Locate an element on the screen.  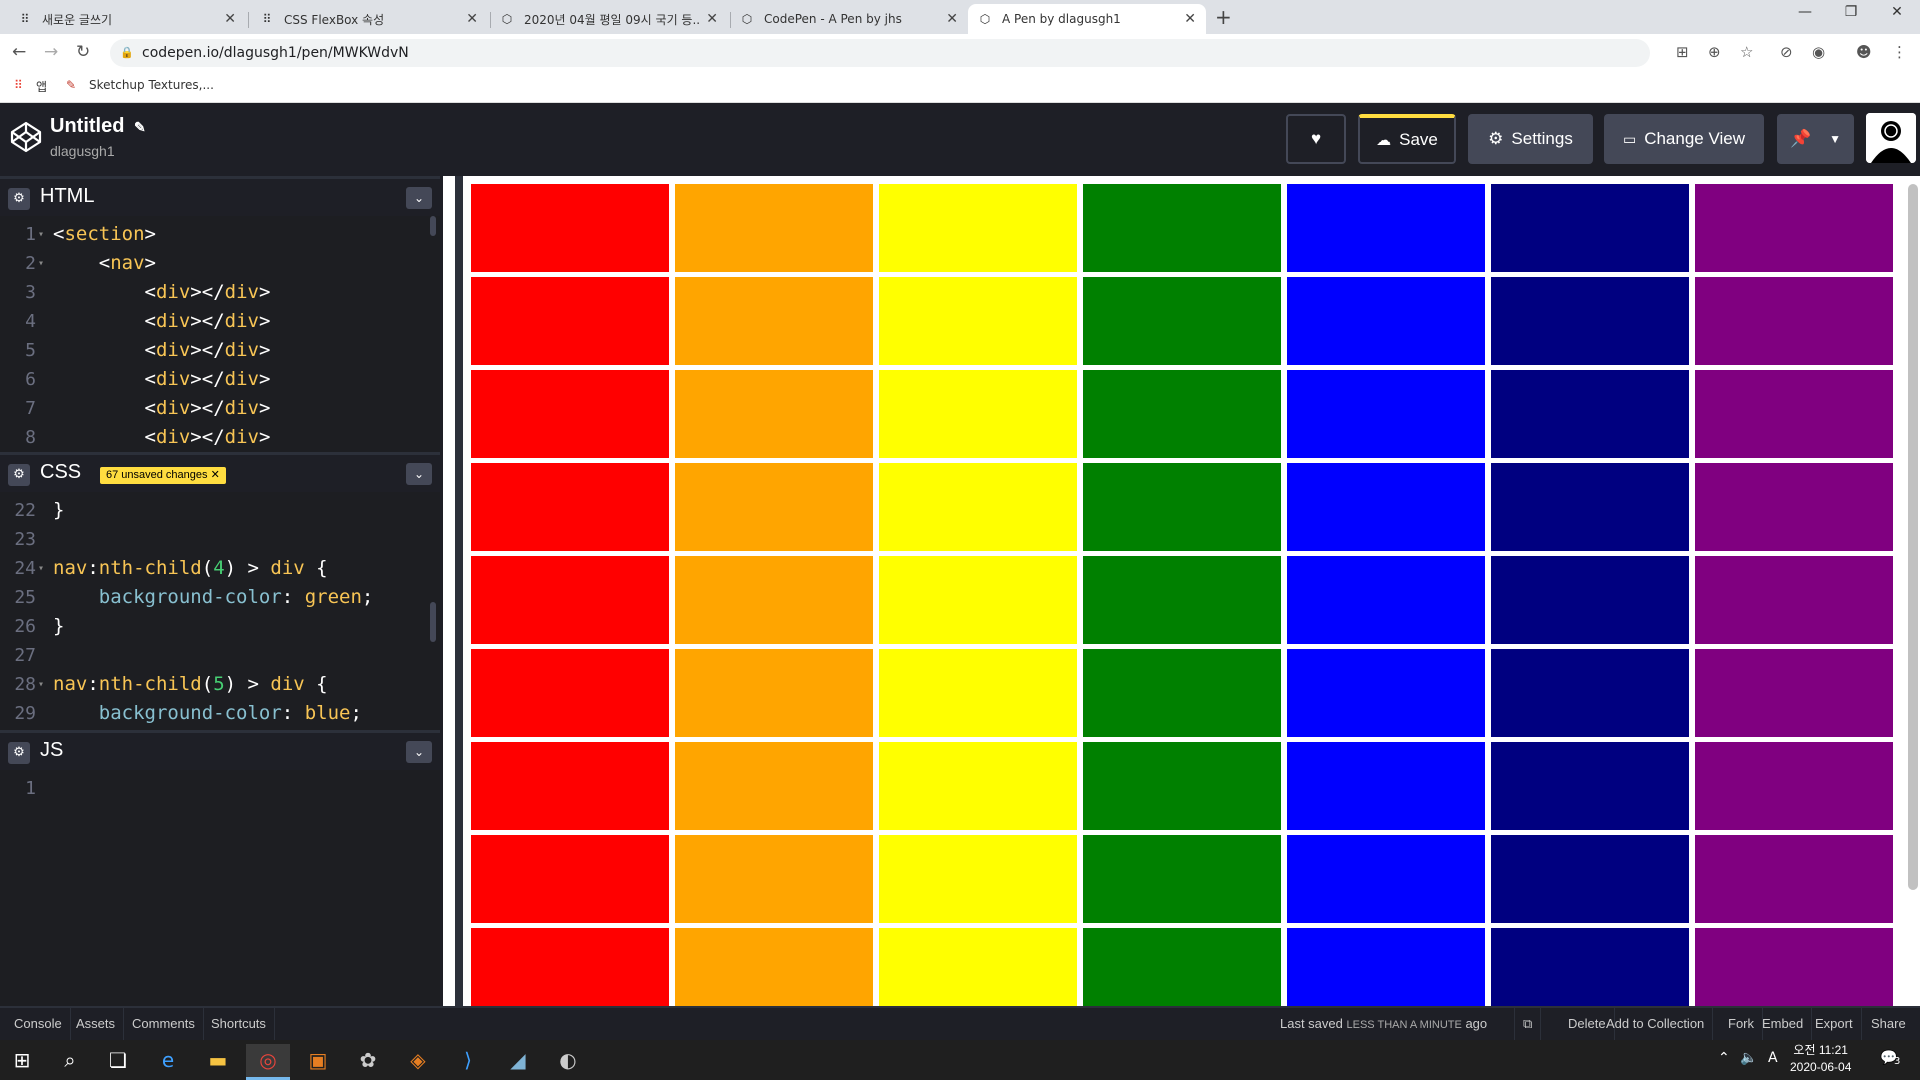
change-view-button: ▭ Change View is located at coordinates (1684, 139).